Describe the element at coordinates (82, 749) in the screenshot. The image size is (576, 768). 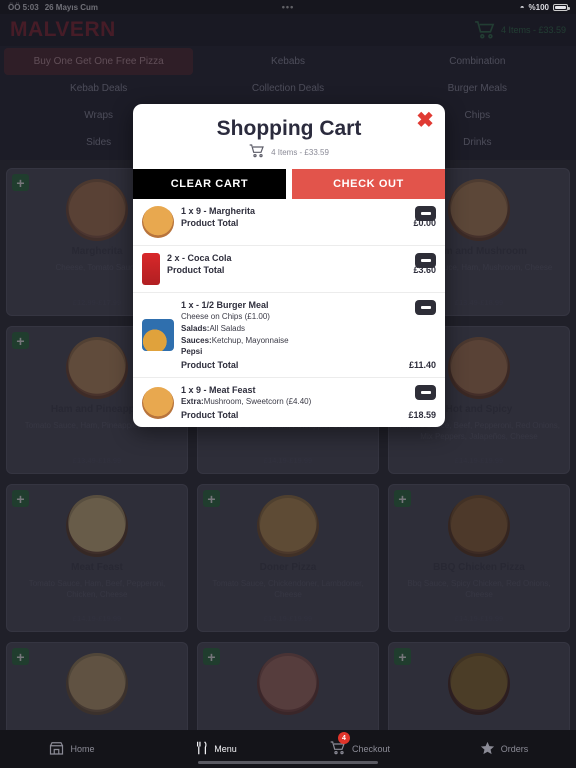
I see `nav-label-home: Home` at that location.